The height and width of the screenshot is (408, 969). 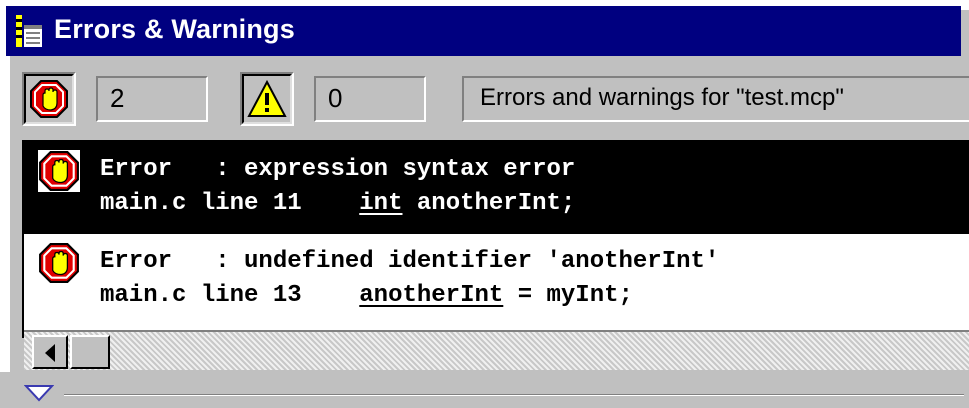 What do you see at coordinates (482, 261) in the screenshot?
I see `message-description: undefined identifier 'anotherInt'` at bounding box center [482, 261].